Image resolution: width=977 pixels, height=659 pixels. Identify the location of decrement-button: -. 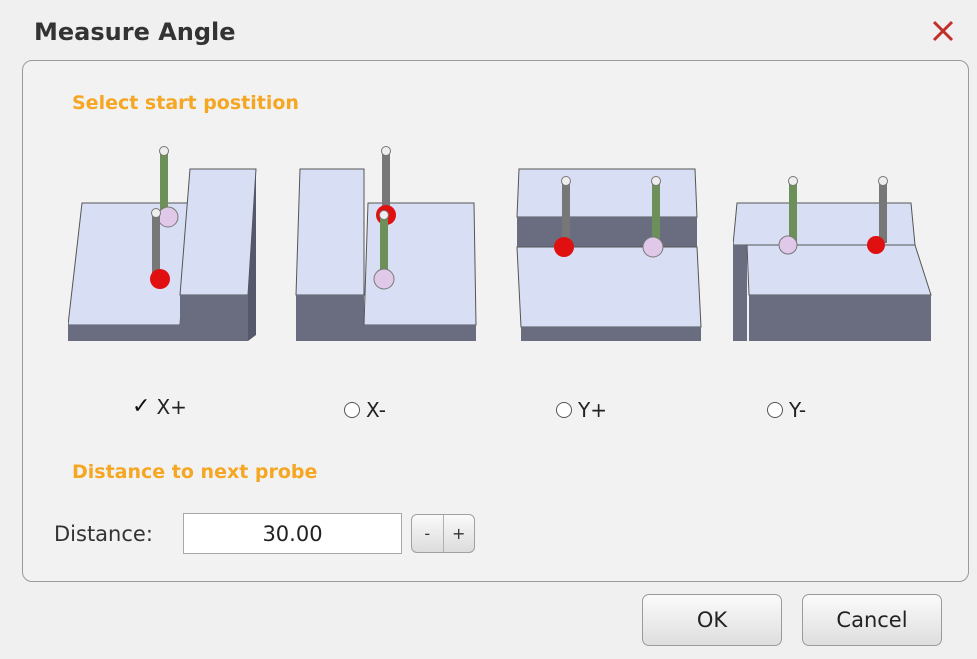
(427, 533).